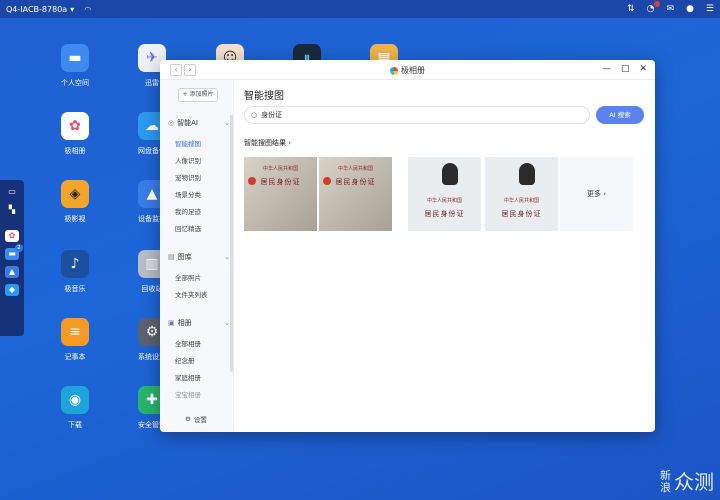 Image resolution: width=720 pixels, height=500 pixels. I want to click on search-icon: ○, so click(254, 115).